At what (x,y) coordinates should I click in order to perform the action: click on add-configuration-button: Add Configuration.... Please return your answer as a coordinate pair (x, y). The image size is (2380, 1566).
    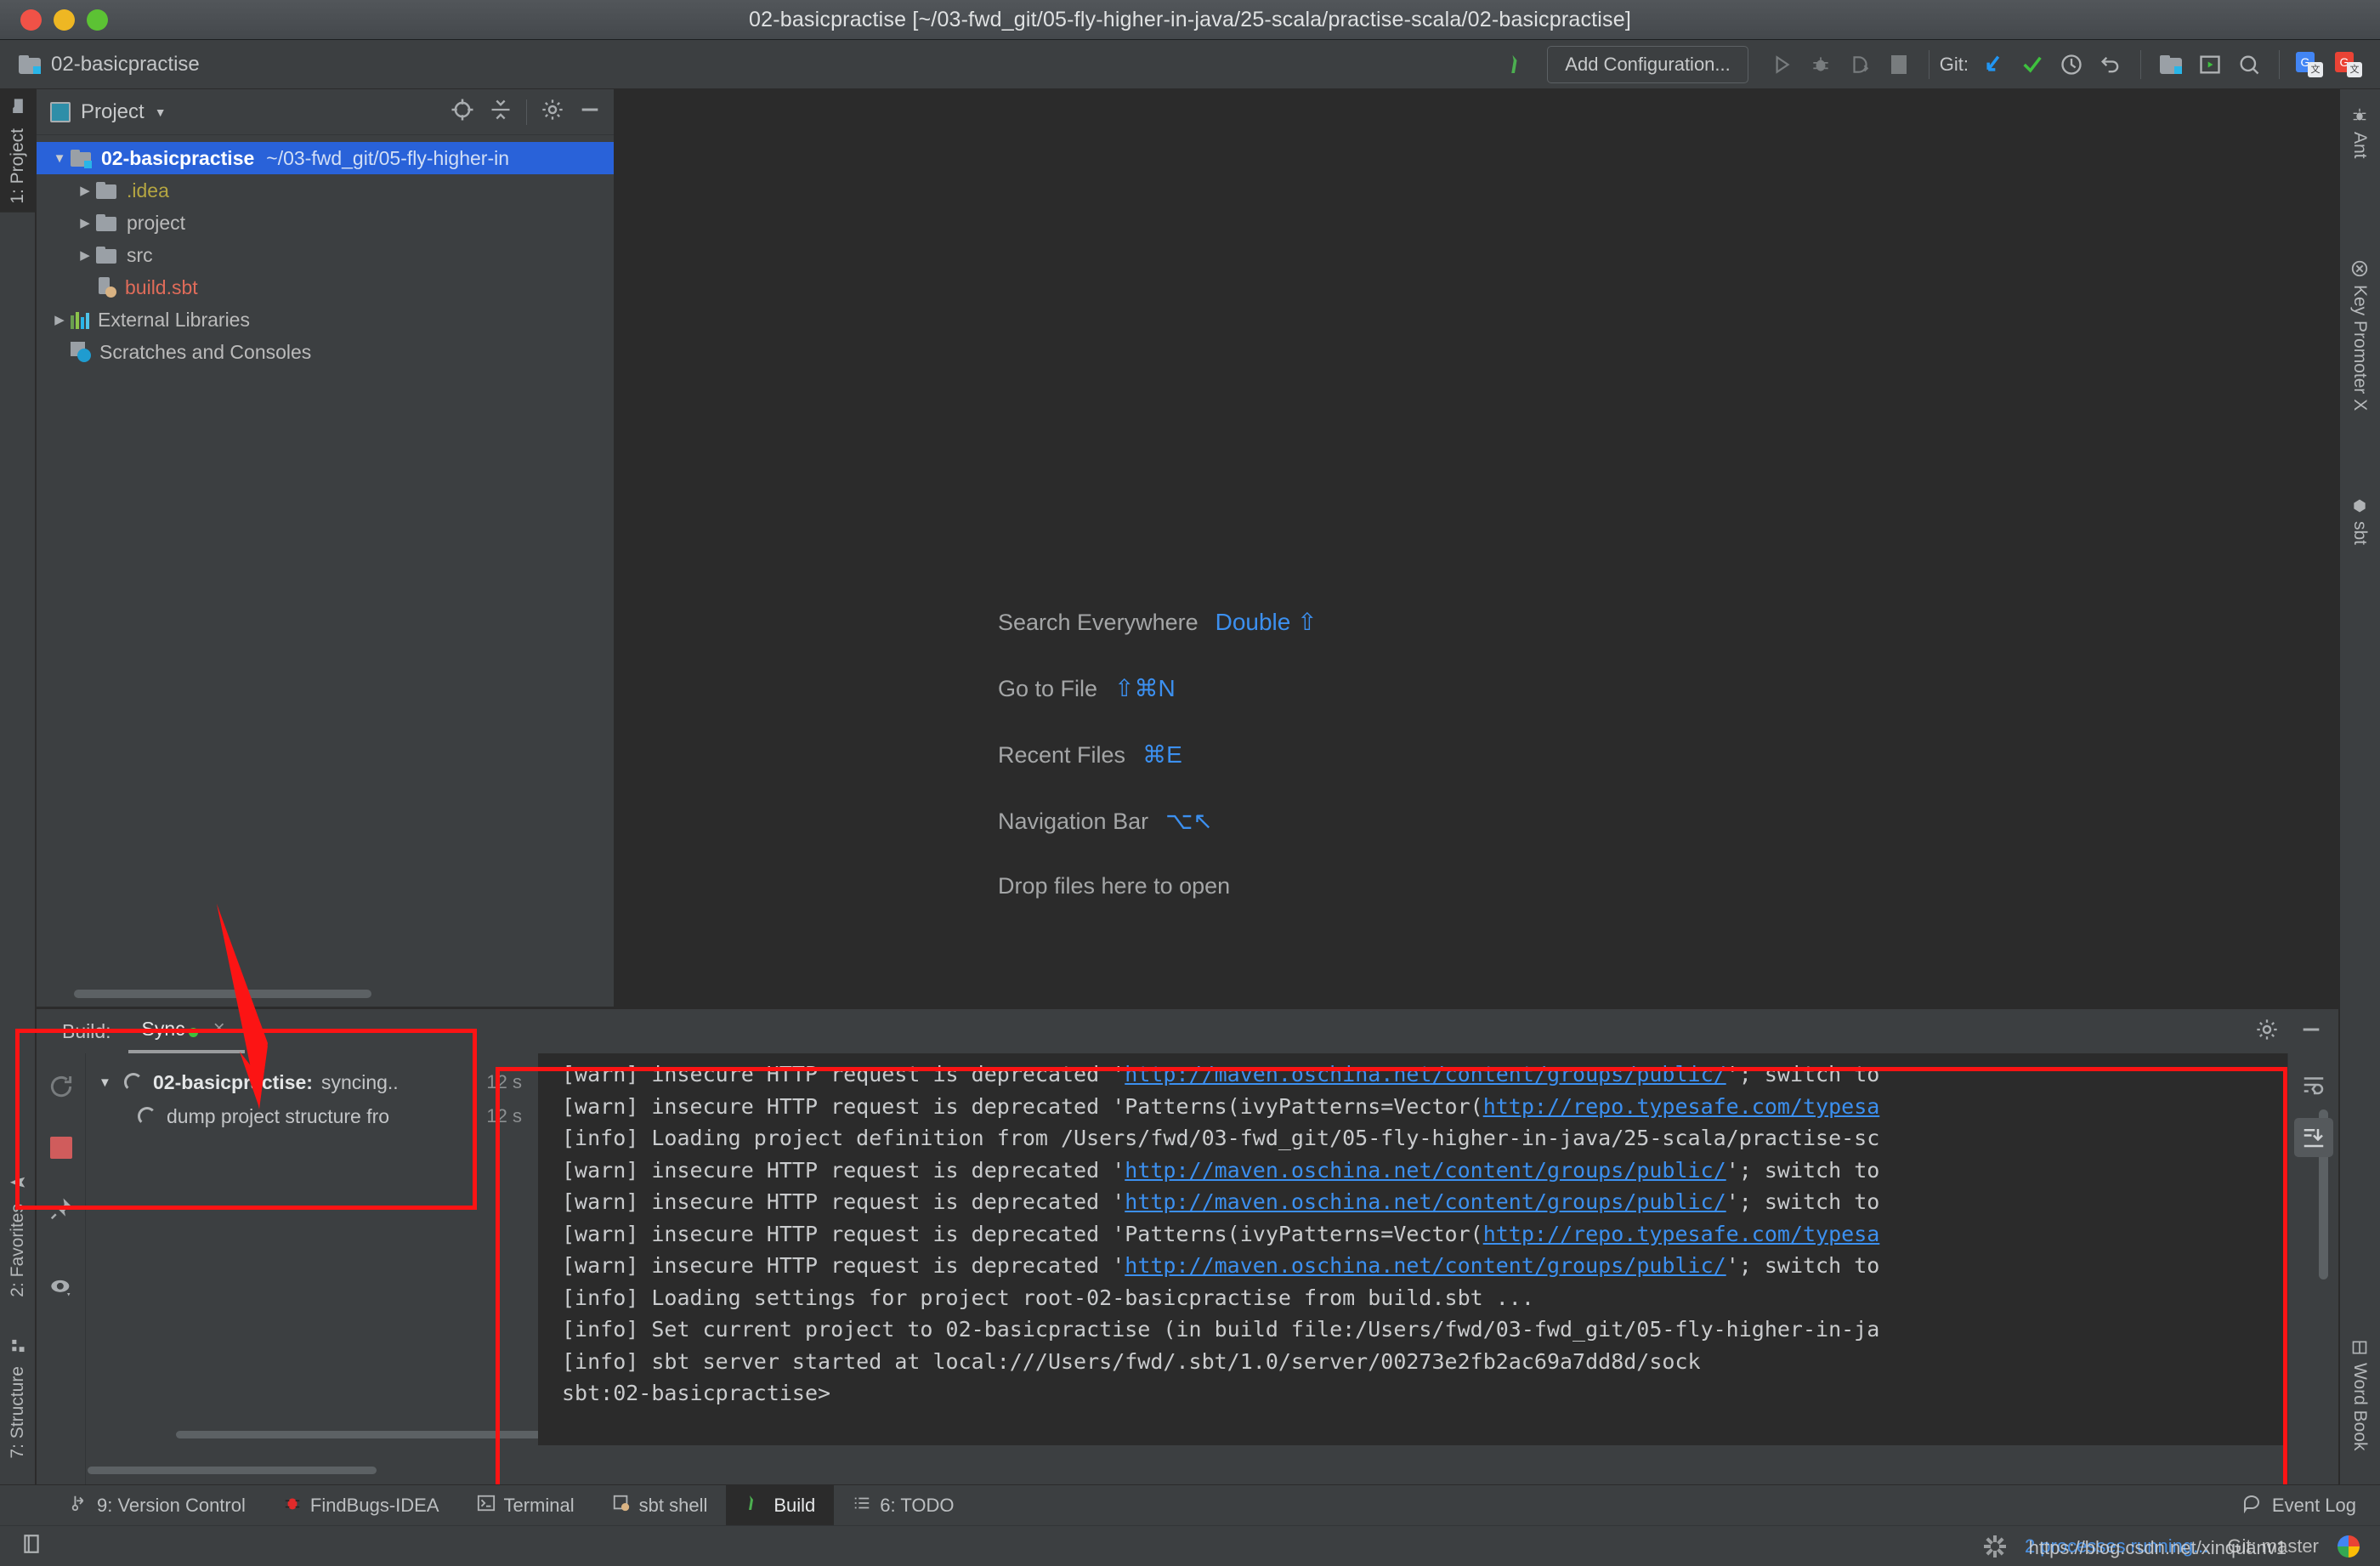
    Looking at the image, I should click on (1647, 64).